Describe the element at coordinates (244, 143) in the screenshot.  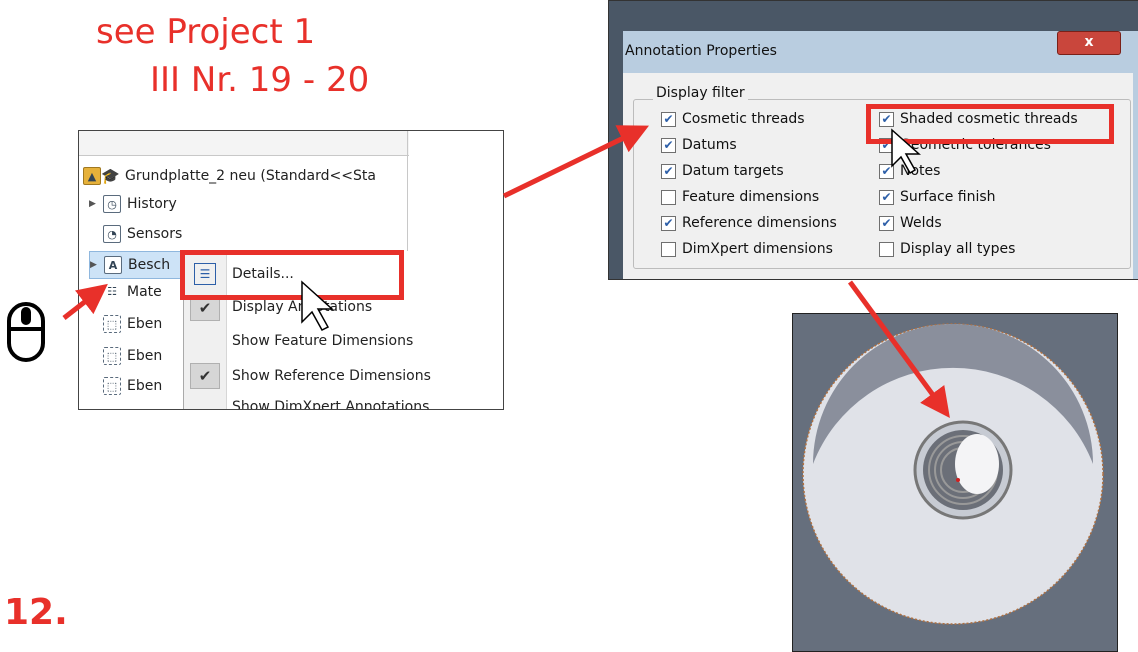
I see `tree-toolbar` at that location.